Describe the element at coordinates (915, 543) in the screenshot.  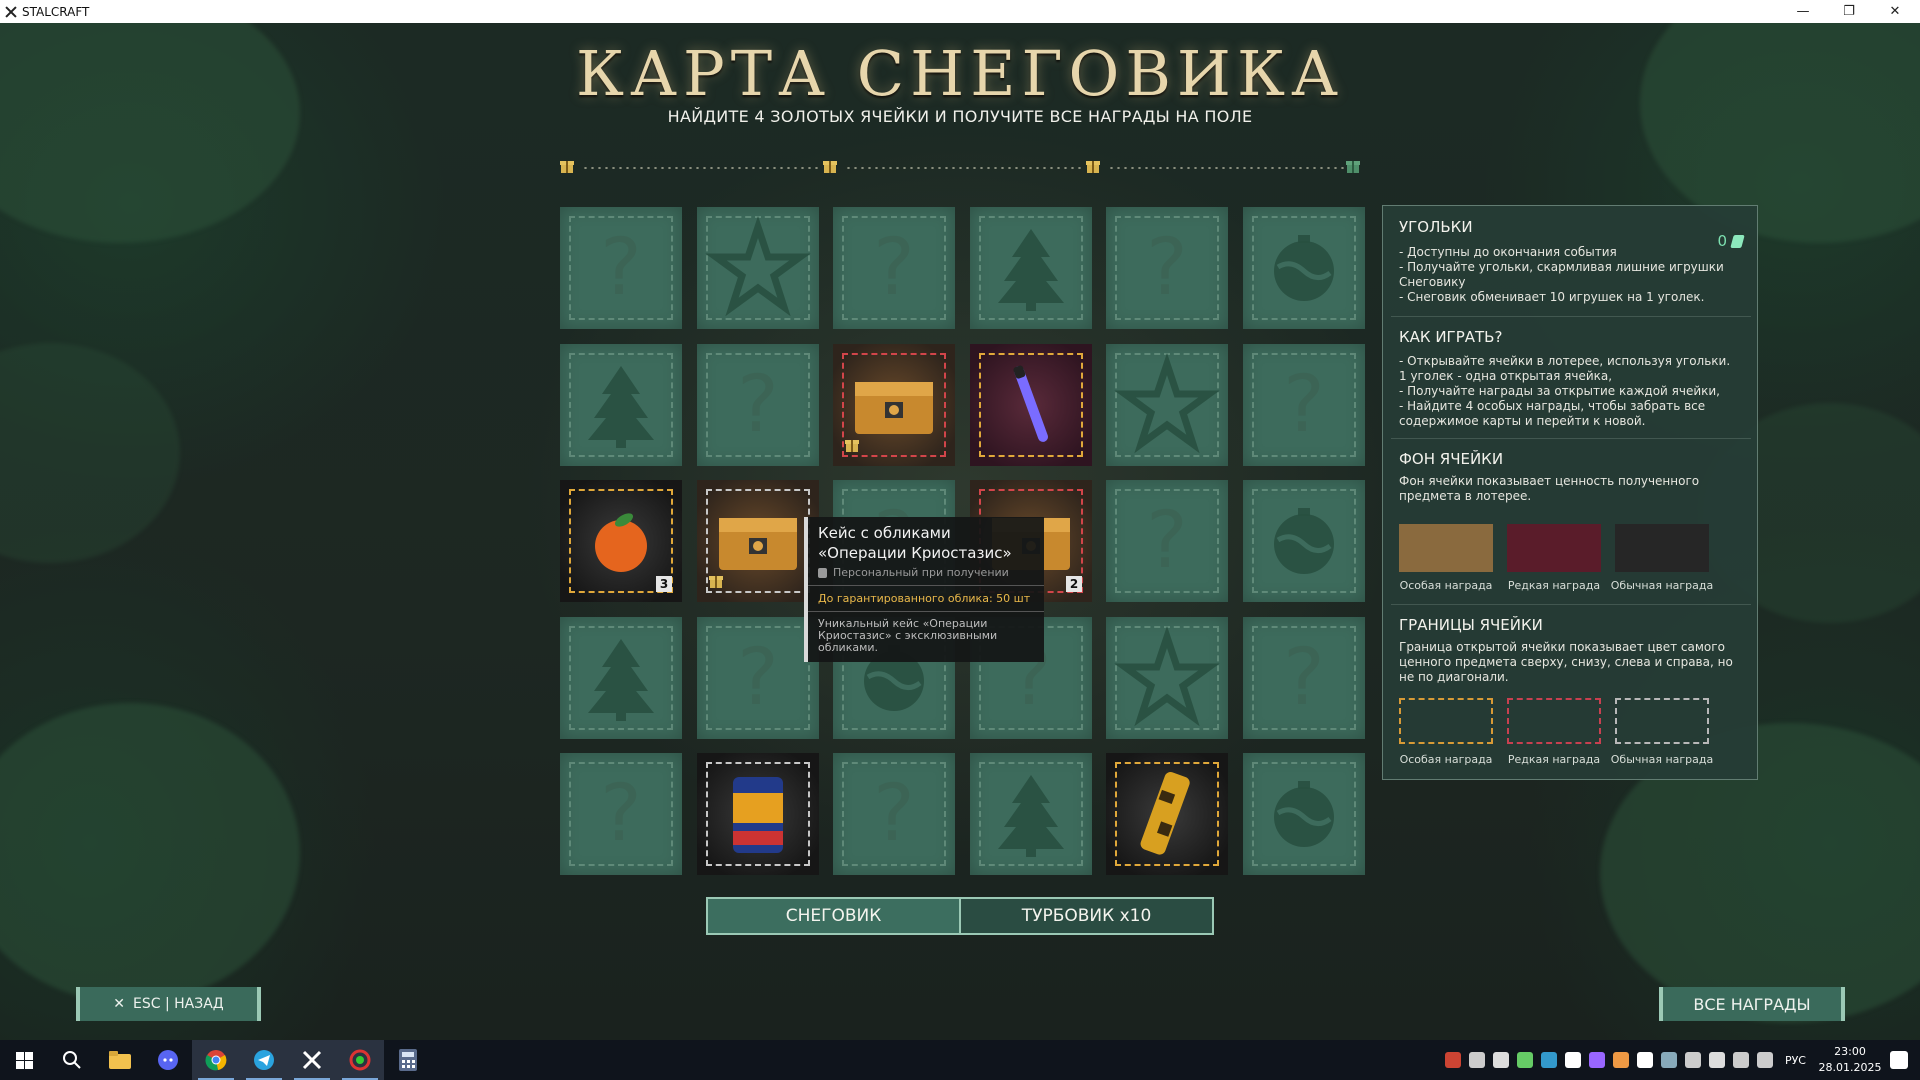
I see `tooltip-title: Кейс с обликами «Операции Криостазис»` at that location.